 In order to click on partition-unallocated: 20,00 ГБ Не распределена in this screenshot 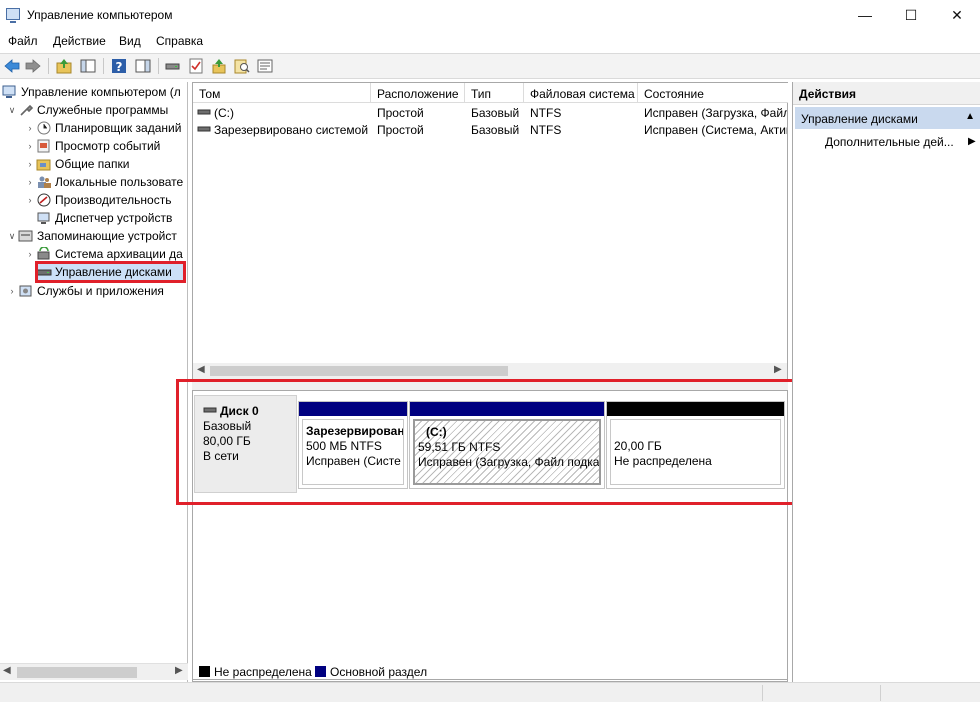, I will do `click(695, 445)`.